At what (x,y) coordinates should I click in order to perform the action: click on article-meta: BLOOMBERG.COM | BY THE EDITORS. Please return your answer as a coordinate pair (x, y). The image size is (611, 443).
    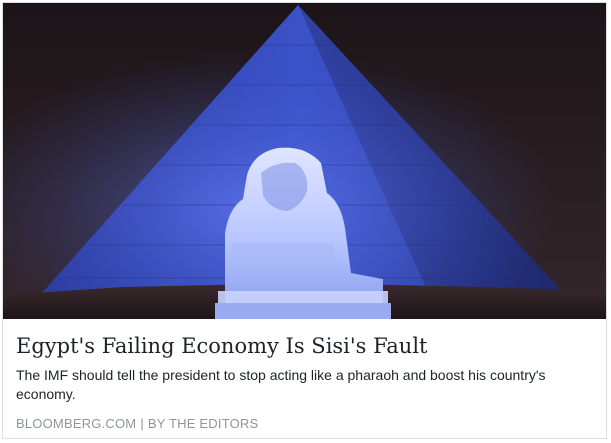
    Looking at the image, I should click on (304, 424).